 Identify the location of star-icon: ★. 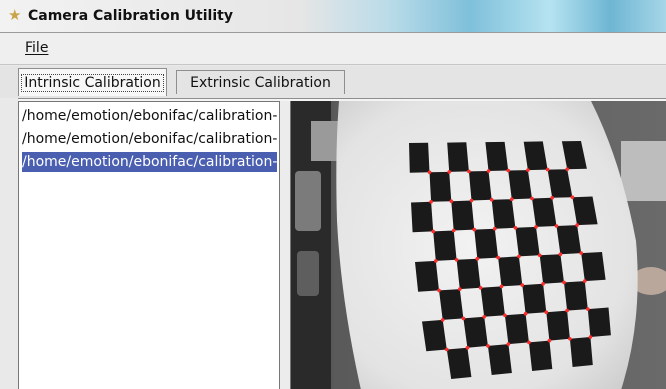
(15, 15).